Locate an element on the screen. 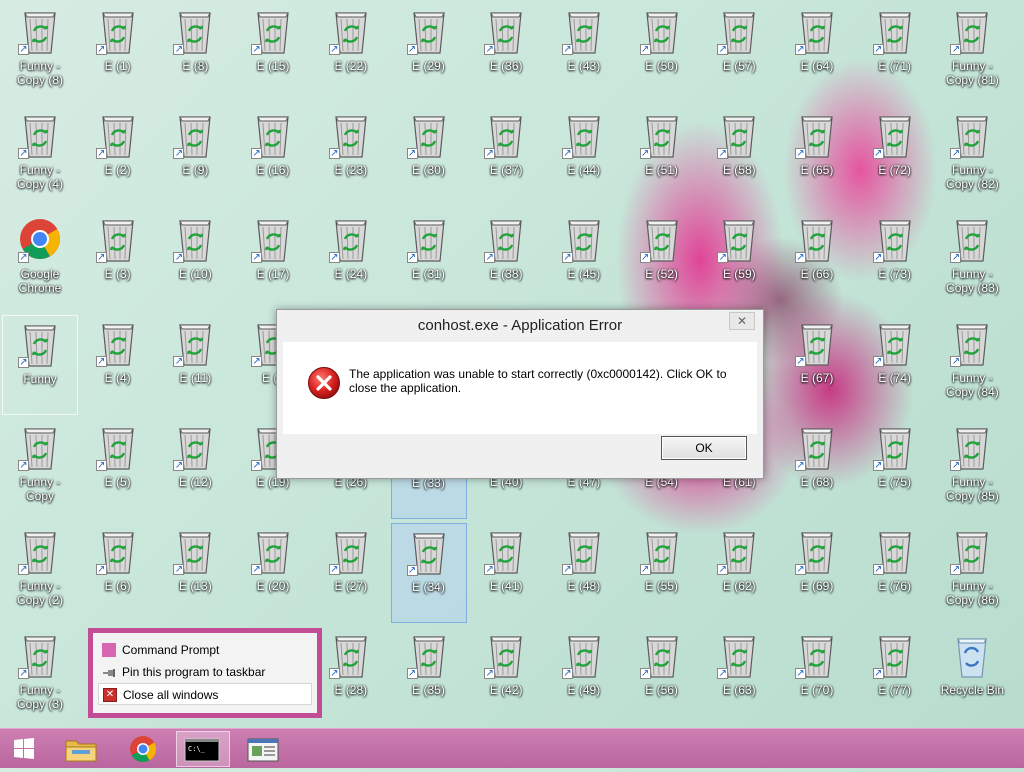 Image resolution: width=1024 pixels, height=772 pixels. jump-list-pin-to-taskbar: Pin this program to taskbar is located at coordinates (205, 672).